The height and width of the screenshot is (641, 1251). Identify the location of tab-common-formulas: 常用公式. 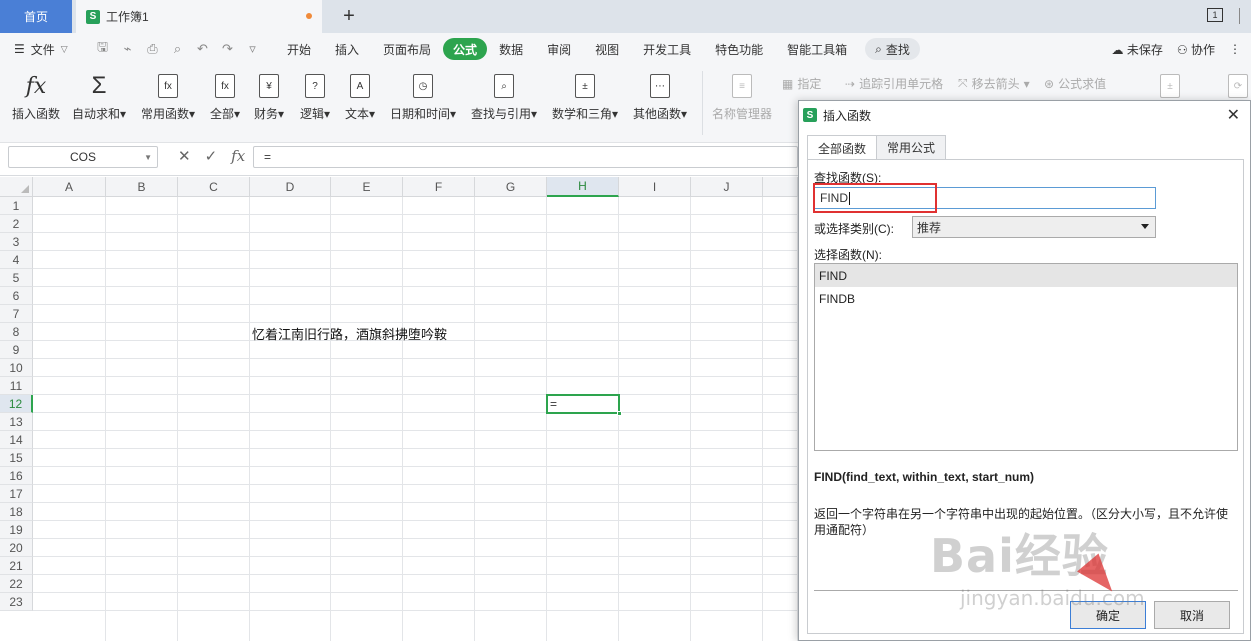
(911, 147).